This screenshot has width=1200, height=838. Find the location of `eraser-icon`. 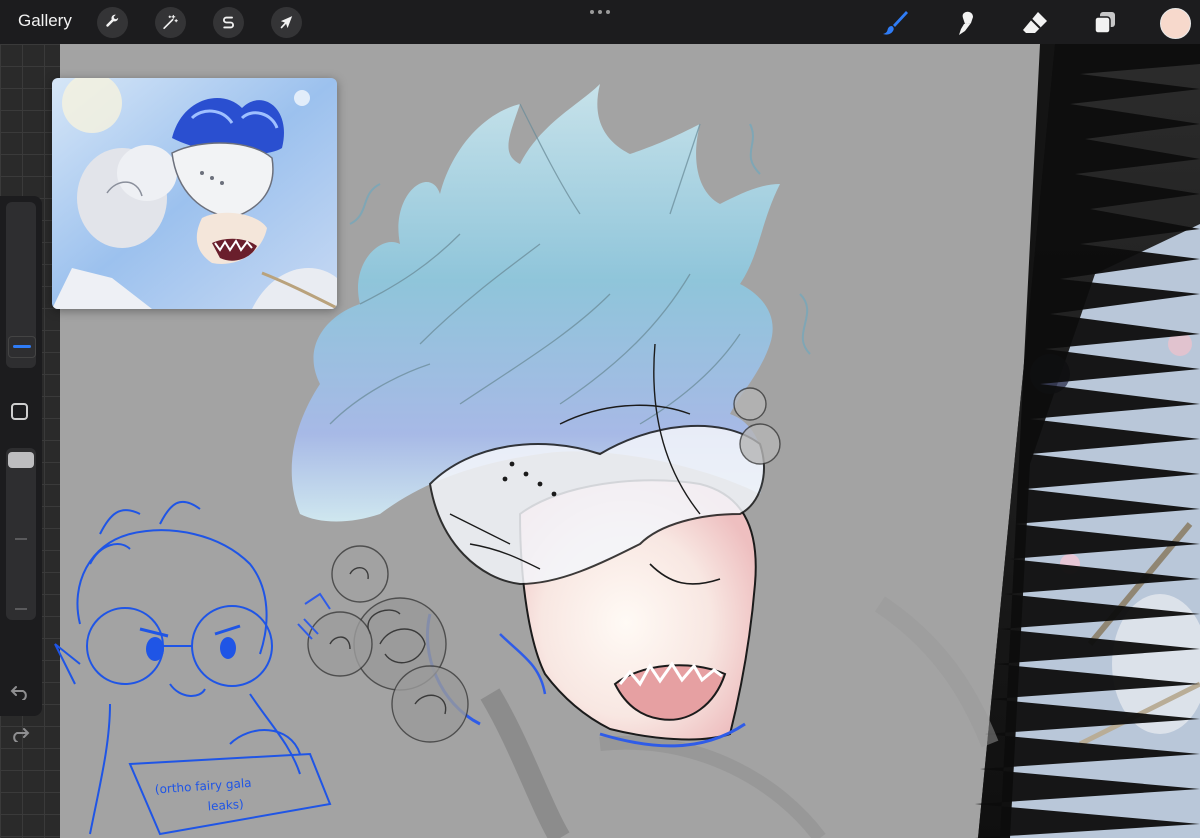

eraser-icon is located at coordinates (1035, 22).